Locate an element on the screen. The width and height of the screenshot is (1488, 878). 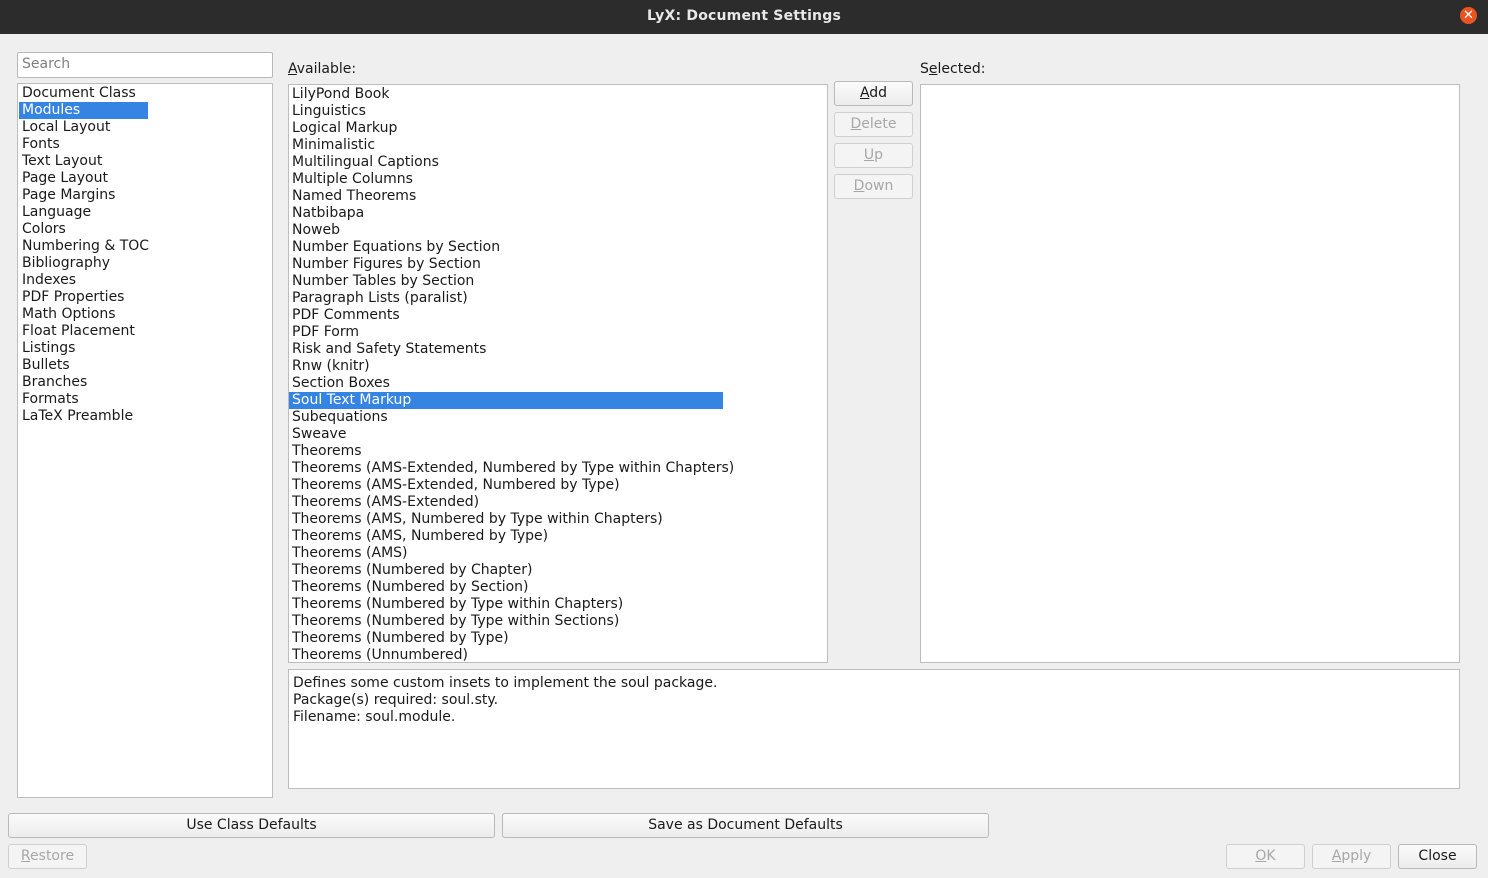
nav-item-float-placement: Float Placement is located at coordinates (77, 331).